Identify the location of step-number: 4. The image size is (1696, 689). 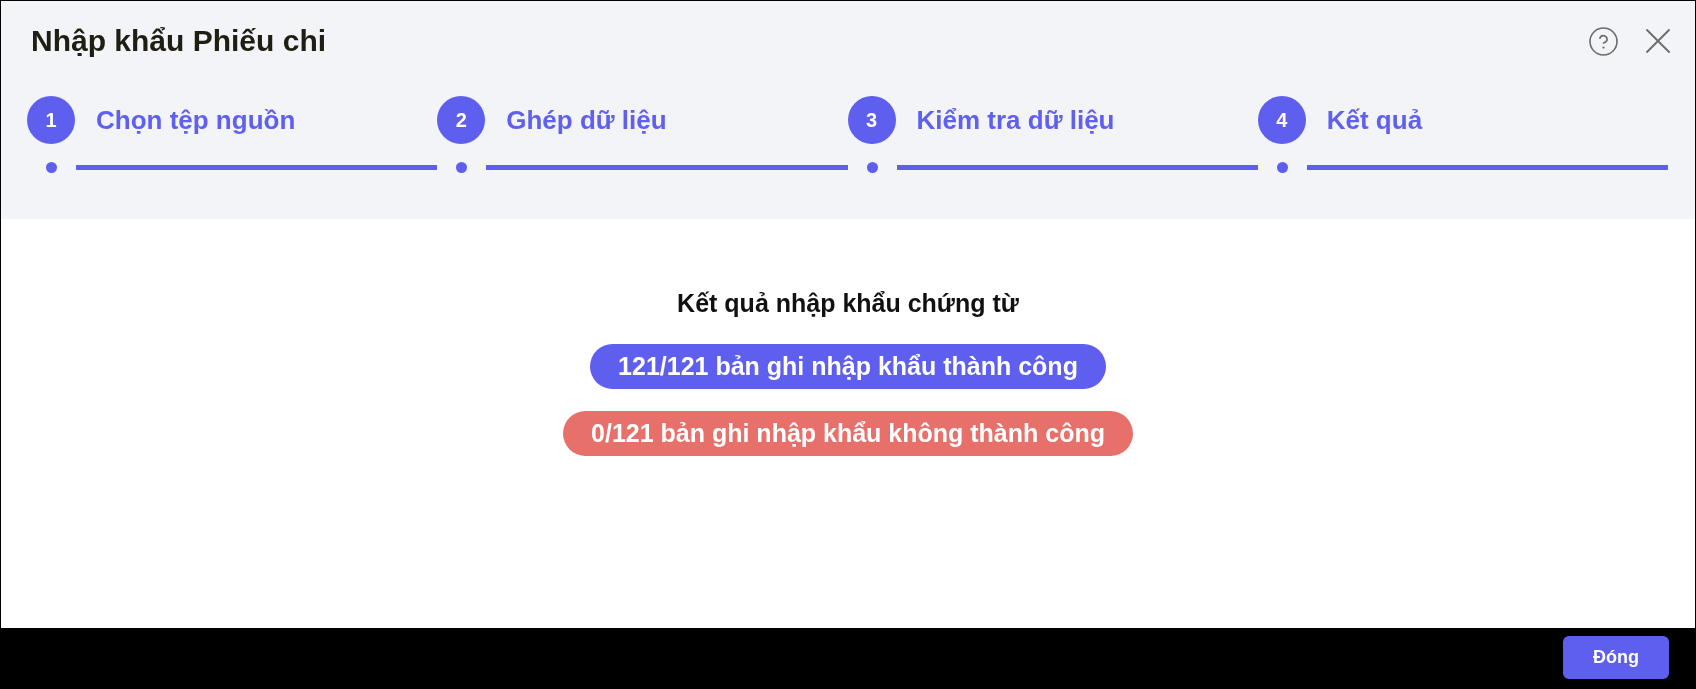
(1281, 120).